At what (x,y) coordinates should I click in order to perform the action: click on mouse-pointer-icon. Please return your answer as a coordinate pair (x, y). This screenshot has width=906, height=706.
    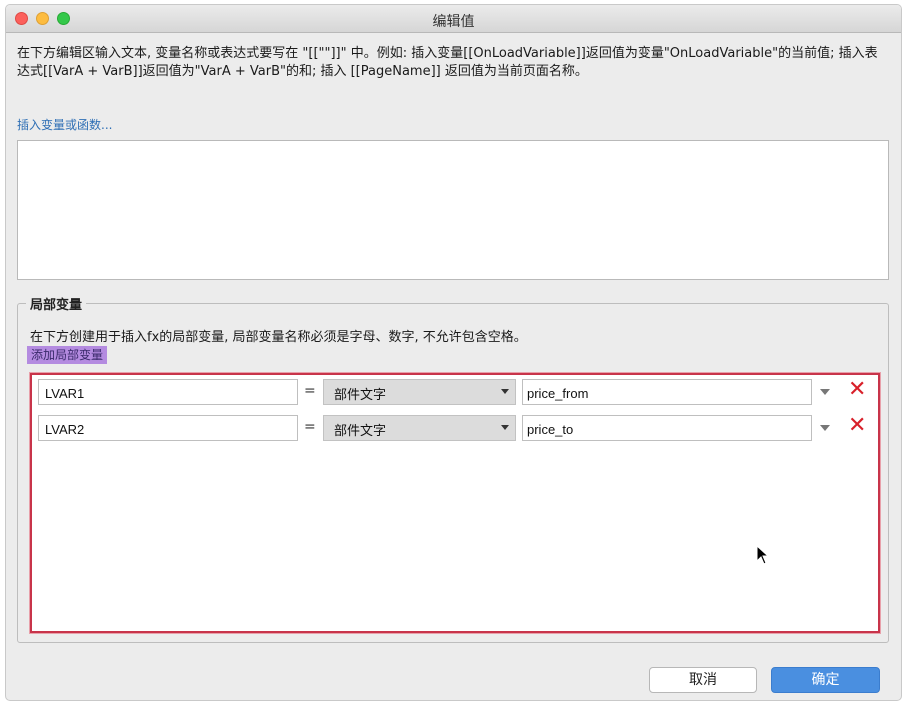
    Looking at the image, I should click on (763, 555).